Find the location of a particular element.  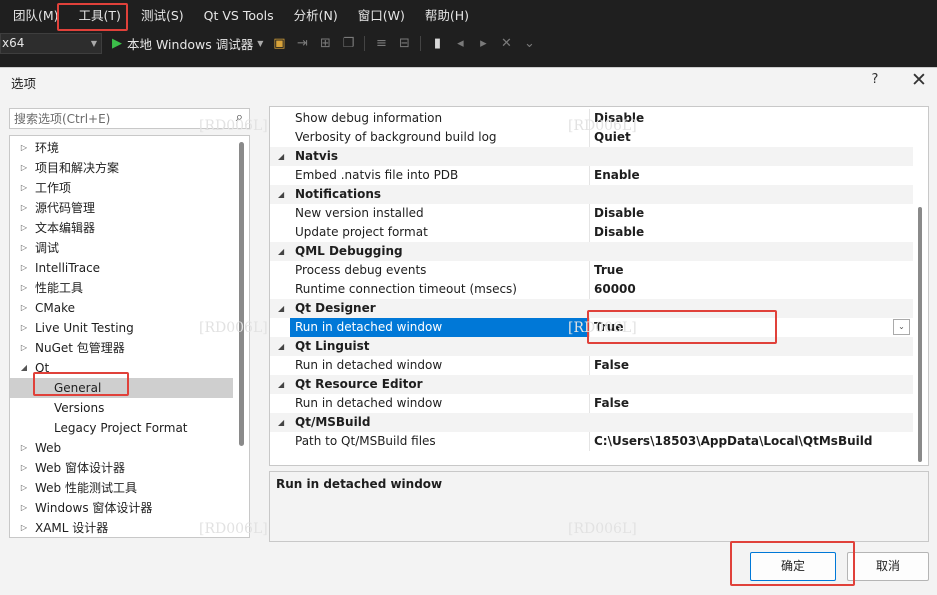

search-icon: ⌕ is located at coordinates (239, 117).